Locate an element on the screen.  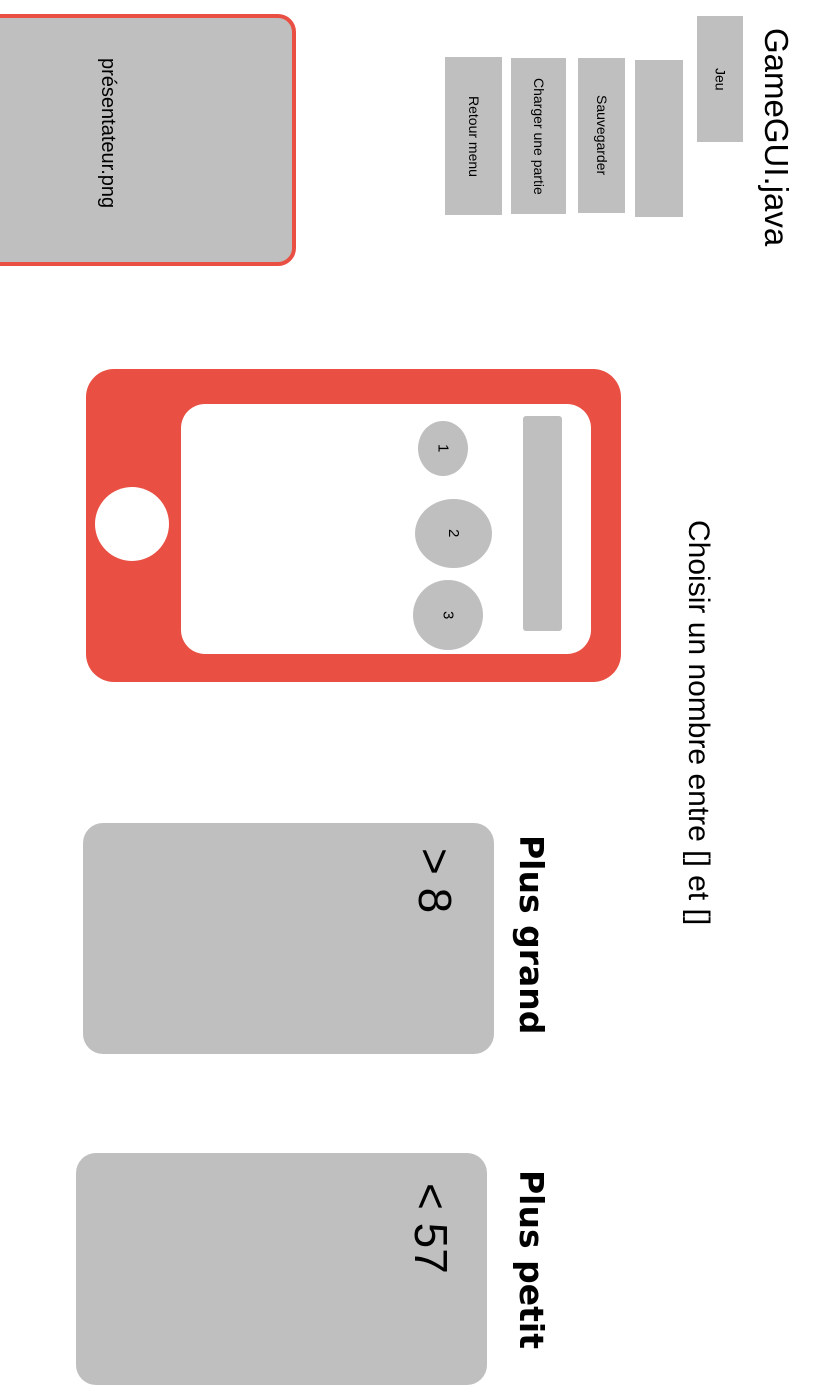
menu-button-label: Charger une partie is located at coordinates (539, 136).